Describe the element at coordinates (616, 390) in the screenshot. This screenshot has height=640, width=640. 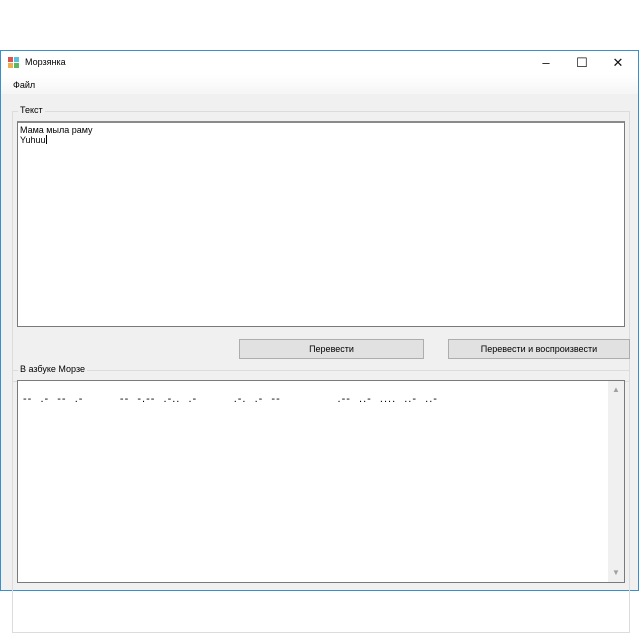
I see `scroll-up-icon: ▲` at that location.